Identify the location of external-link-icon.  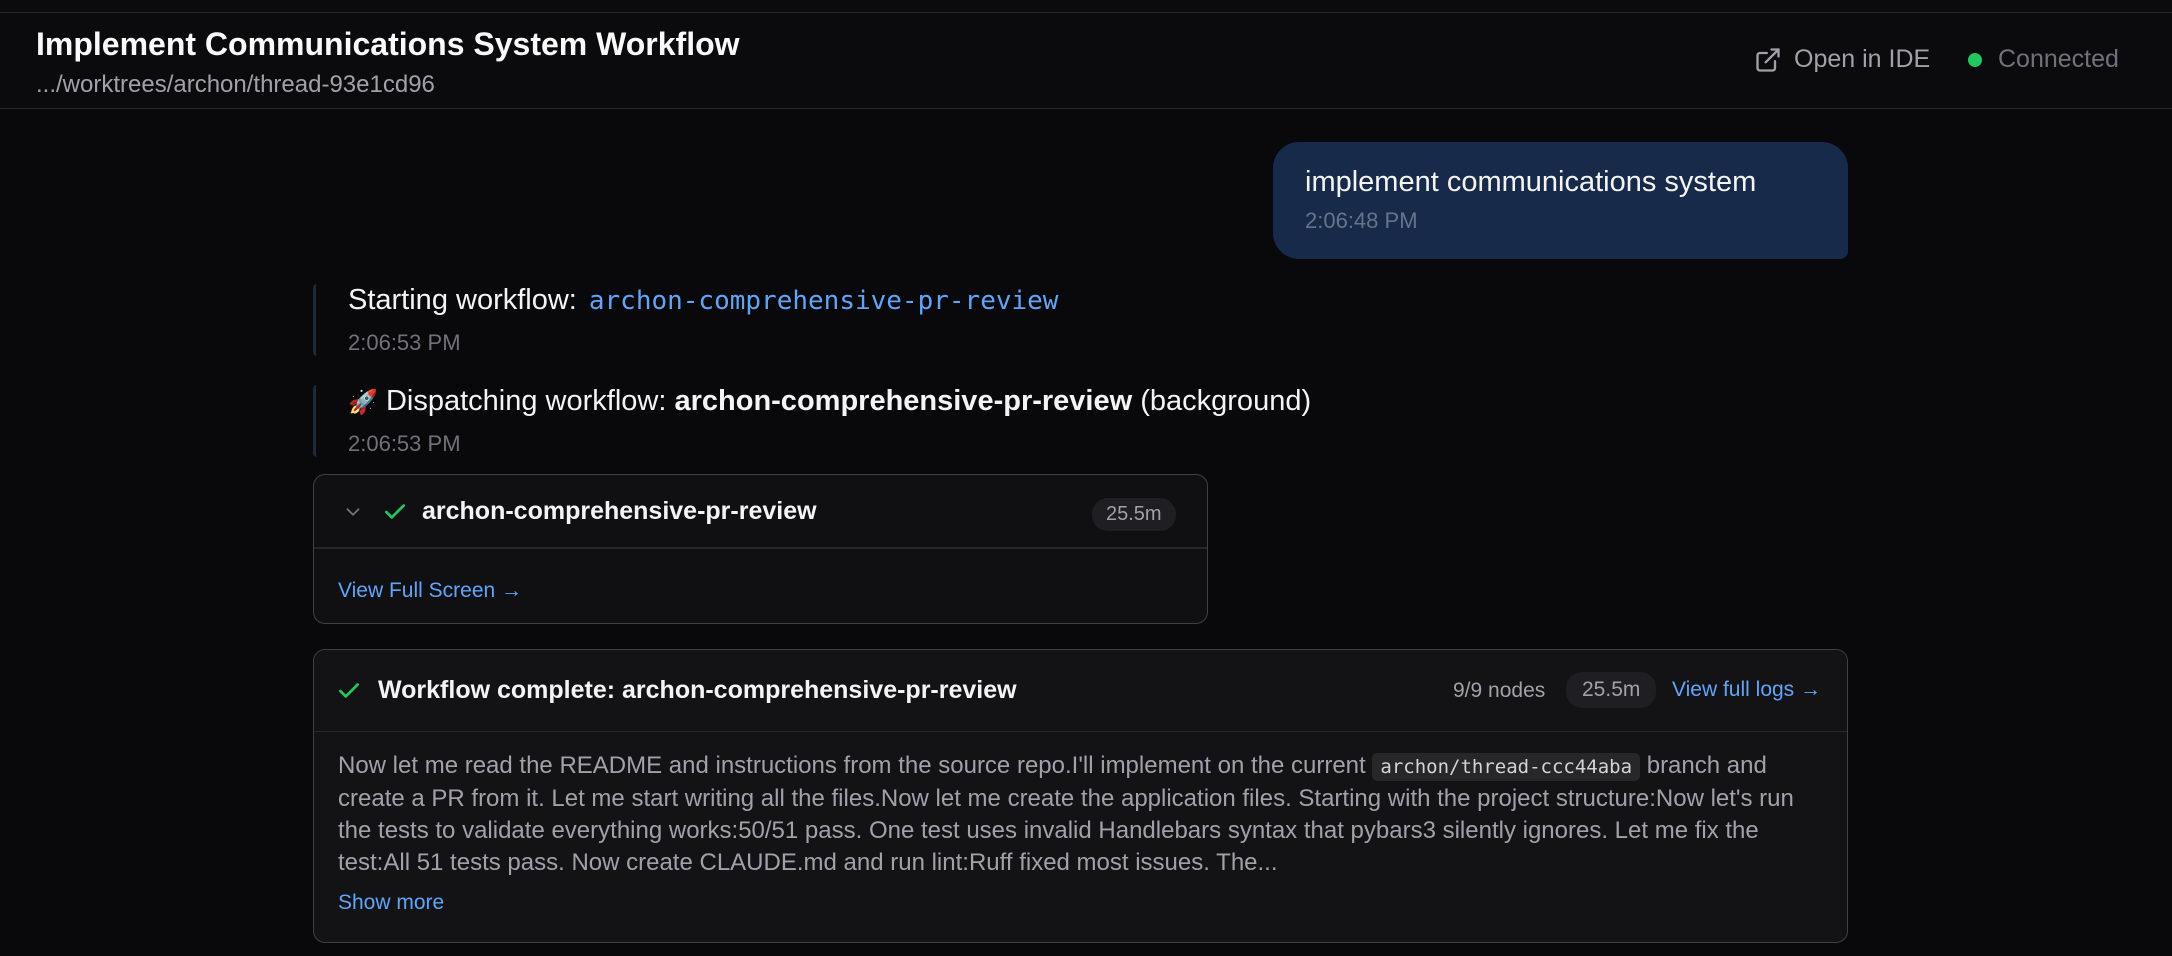
(1768, 59).